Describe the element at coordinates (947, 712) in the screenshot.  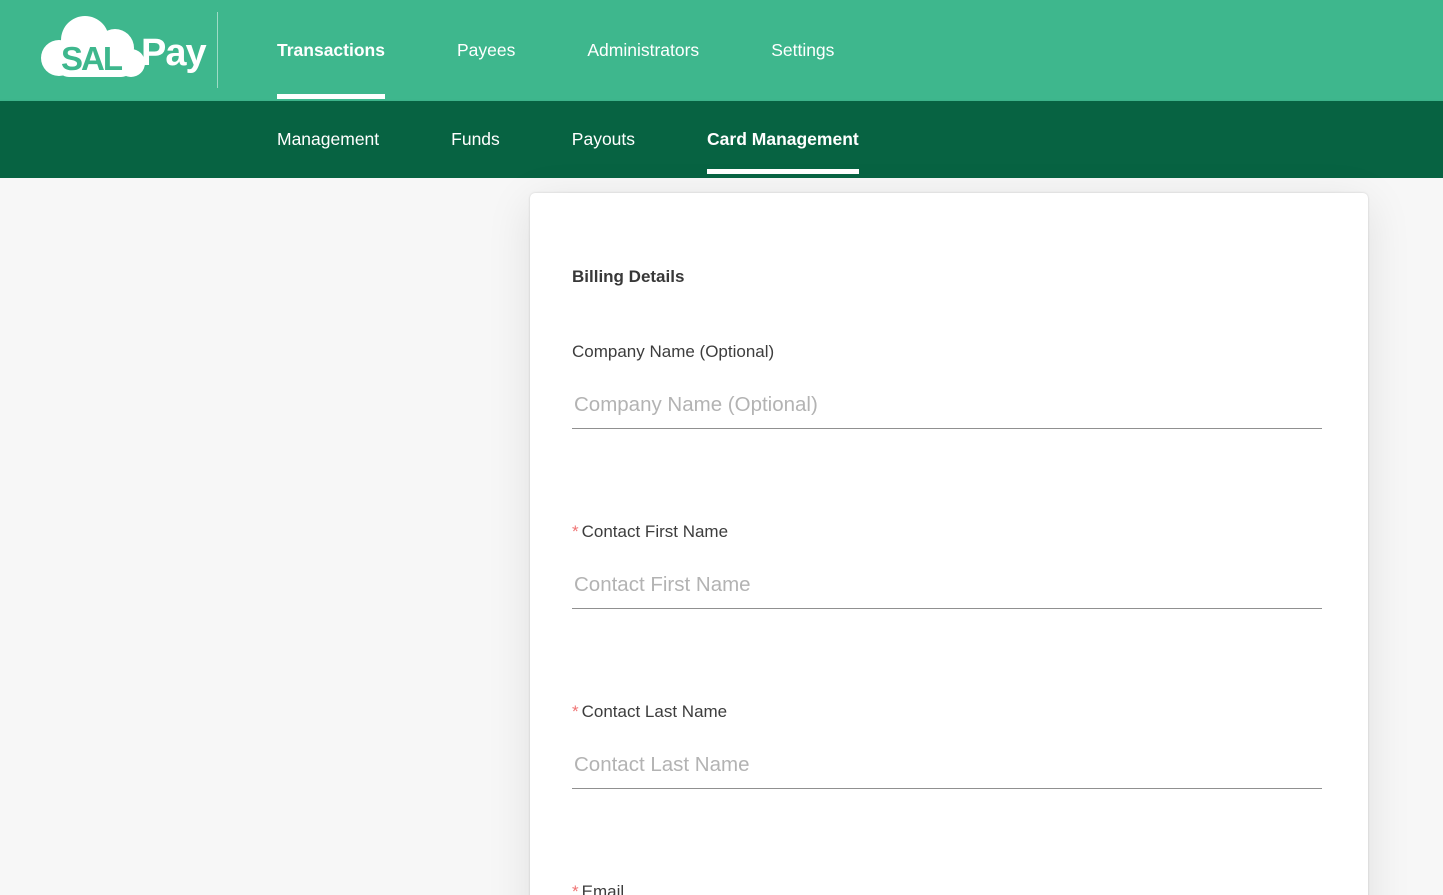
I see `contact-last-name-label: * Contact Last Name` at that location.